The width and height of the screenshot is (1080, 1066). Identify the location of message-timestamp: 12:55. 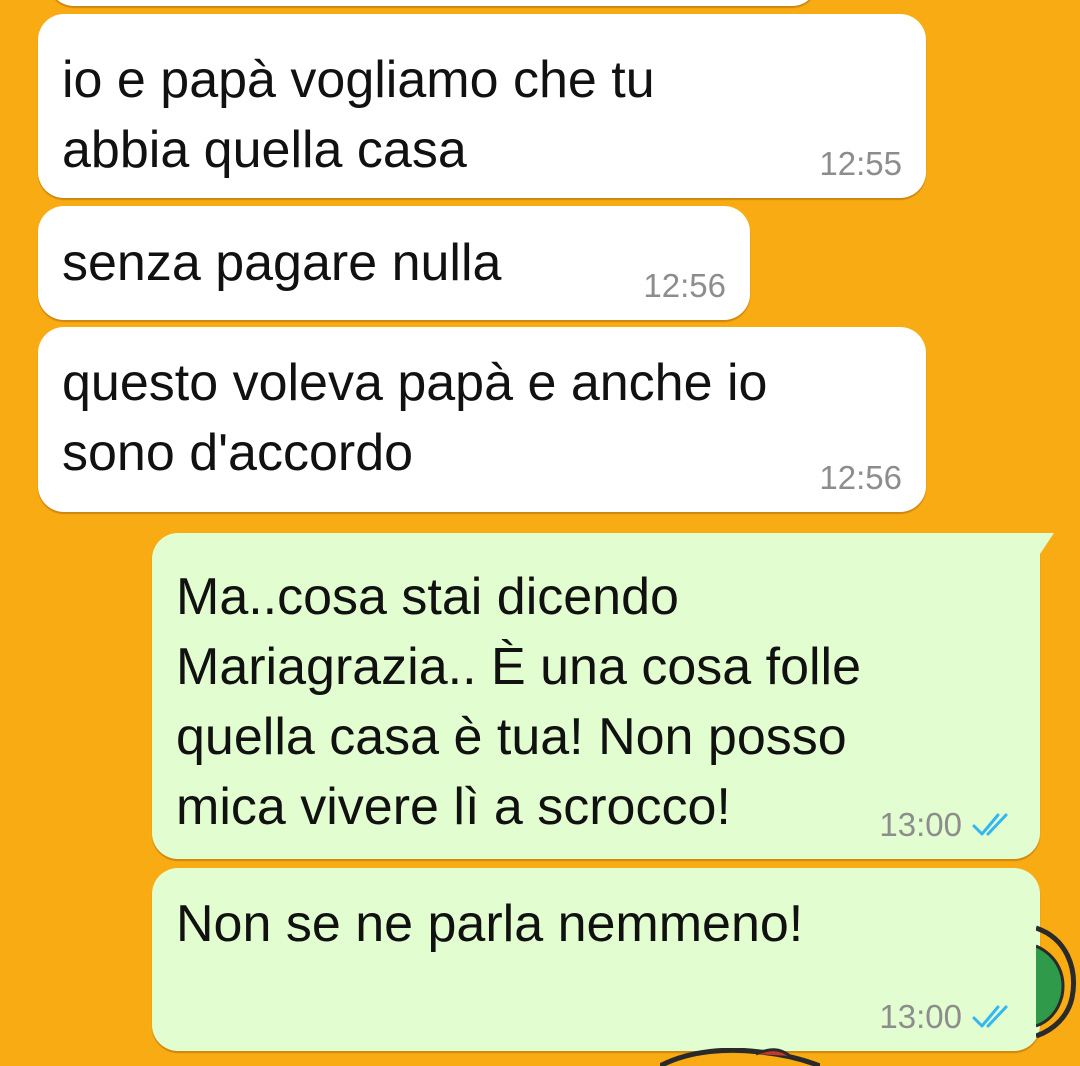
(860, 163).